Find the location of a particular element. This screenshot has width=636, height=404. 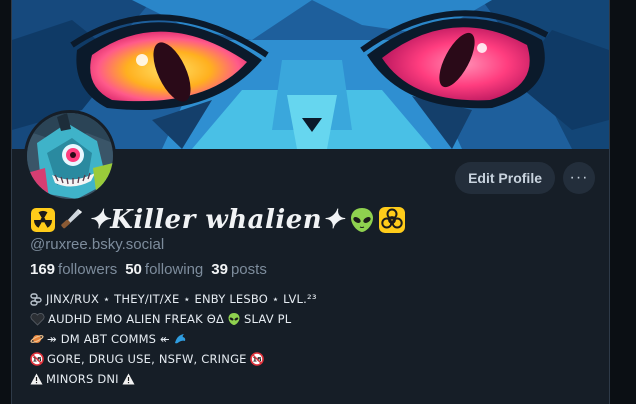

profile-actions: Edit Profile ··· is located at coordinates (525, 178).